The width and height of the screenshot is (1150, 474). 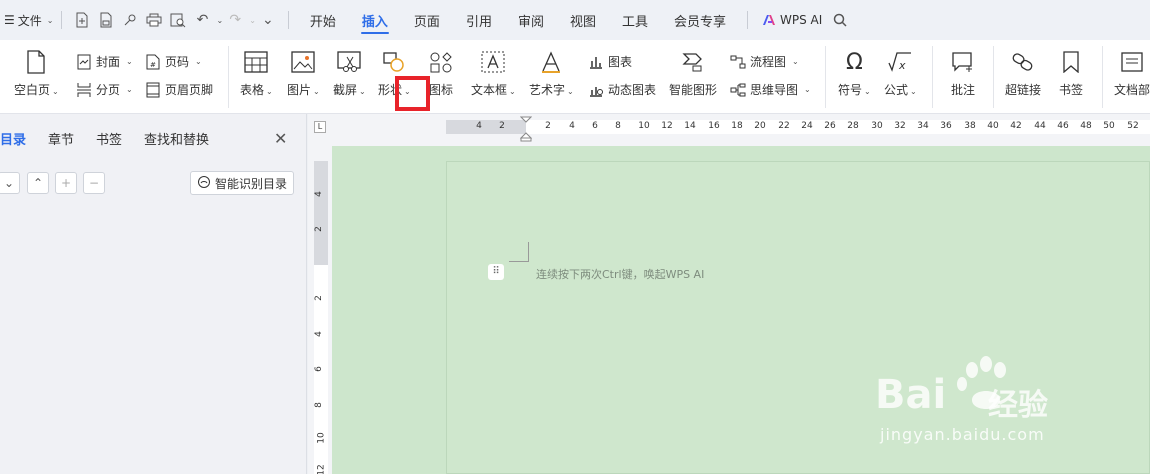 I want to click on textbox-button: 文本框 ⌄, so click(x=493, y=69).